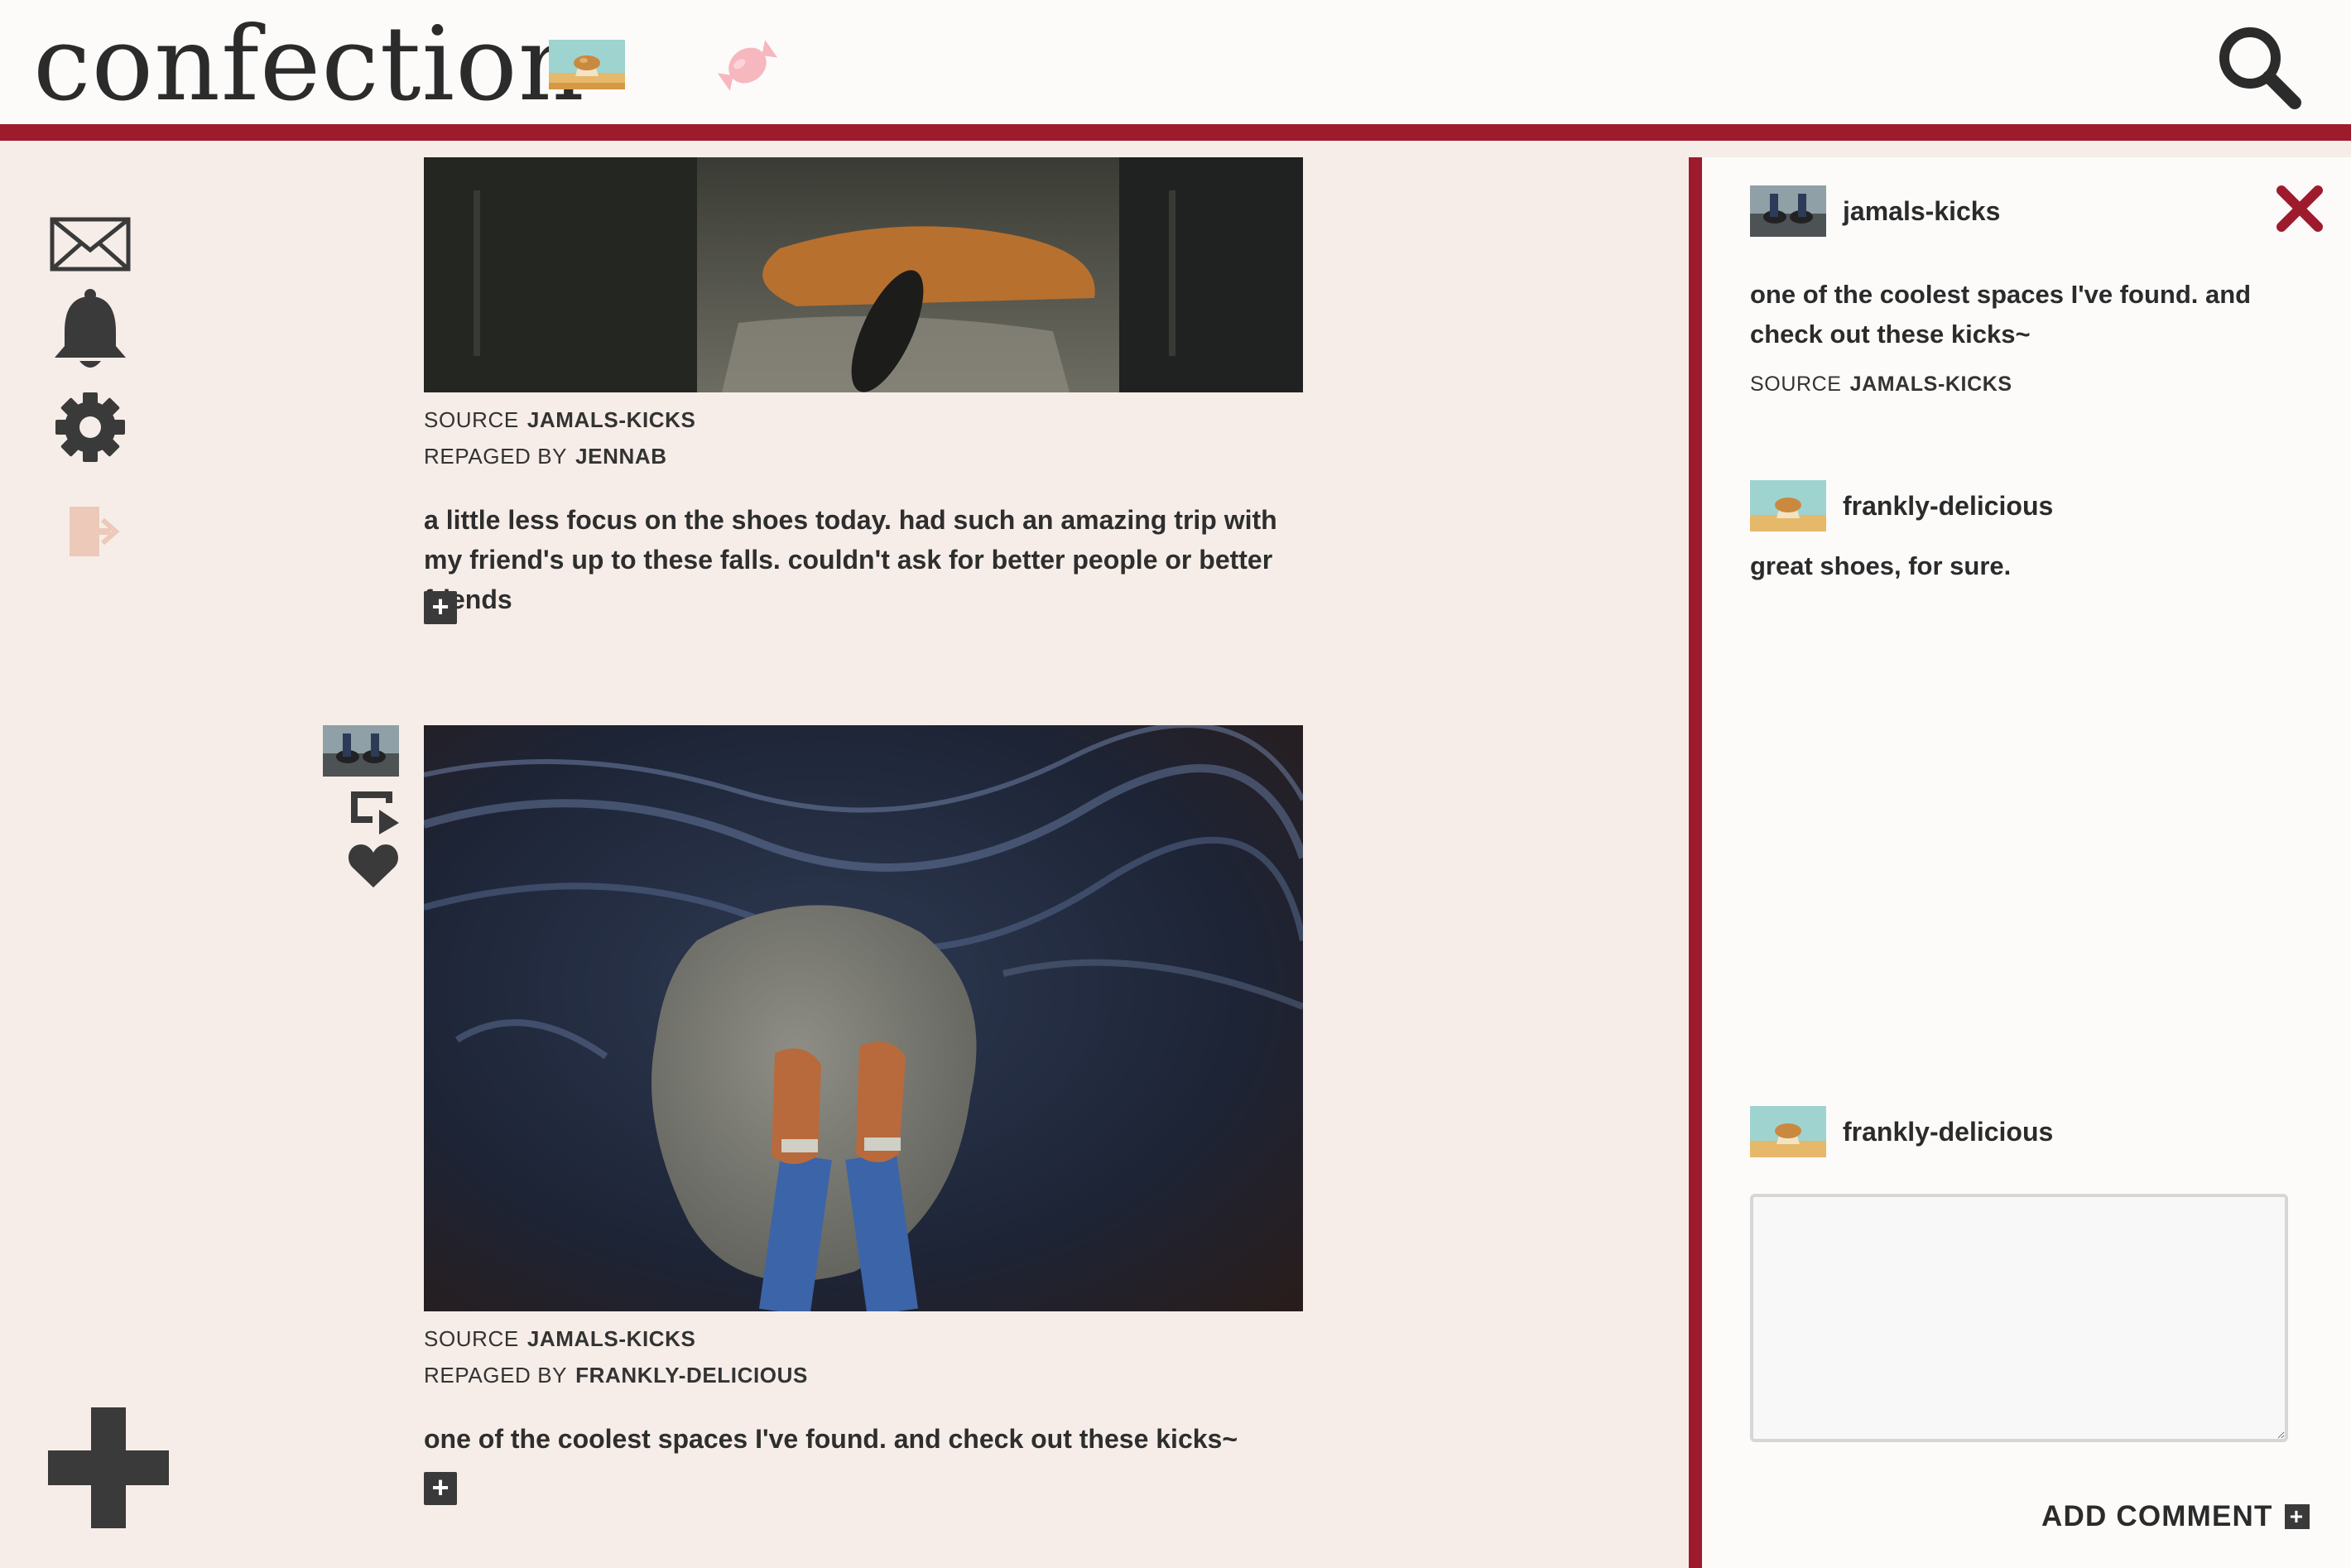 Image resolution: width=2351 pixels, height=1568 pixels. Describe the element at coordinates (373, 866) in the screenshot. I see `heart-icon` at that location.